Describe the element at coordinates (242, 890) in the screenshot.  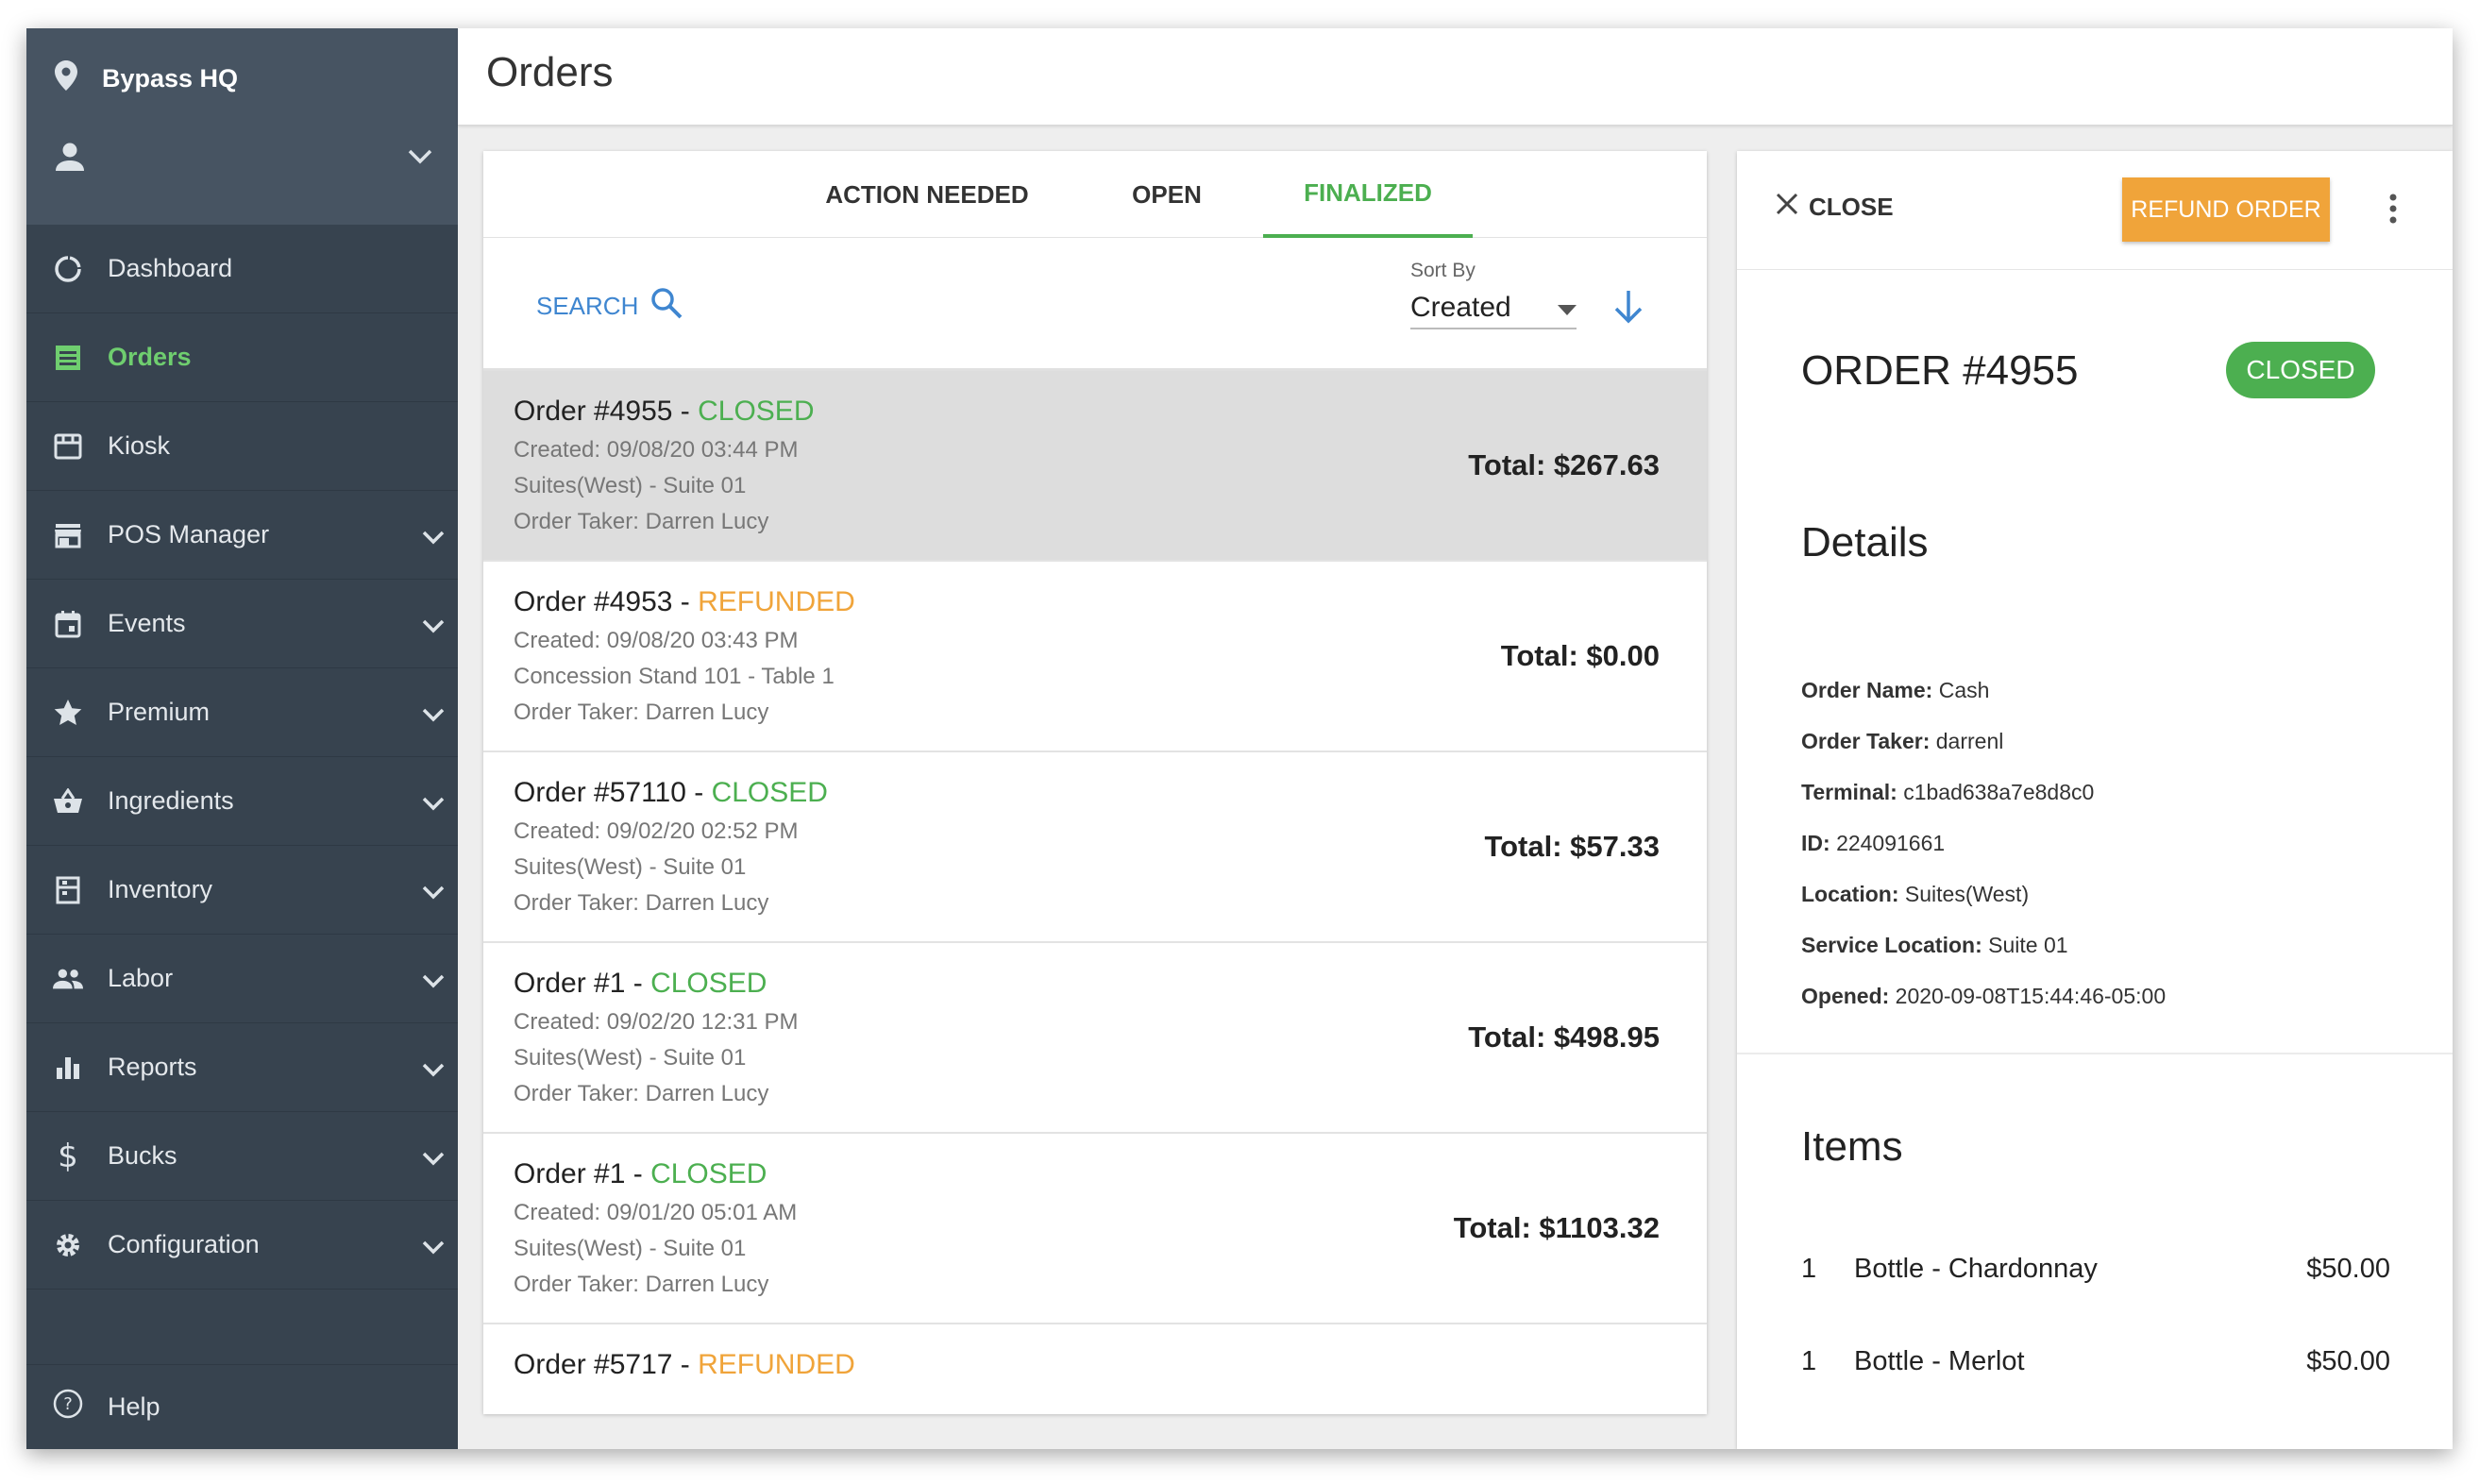
I see `sidebar-item-inventory: Inventory` at that location.